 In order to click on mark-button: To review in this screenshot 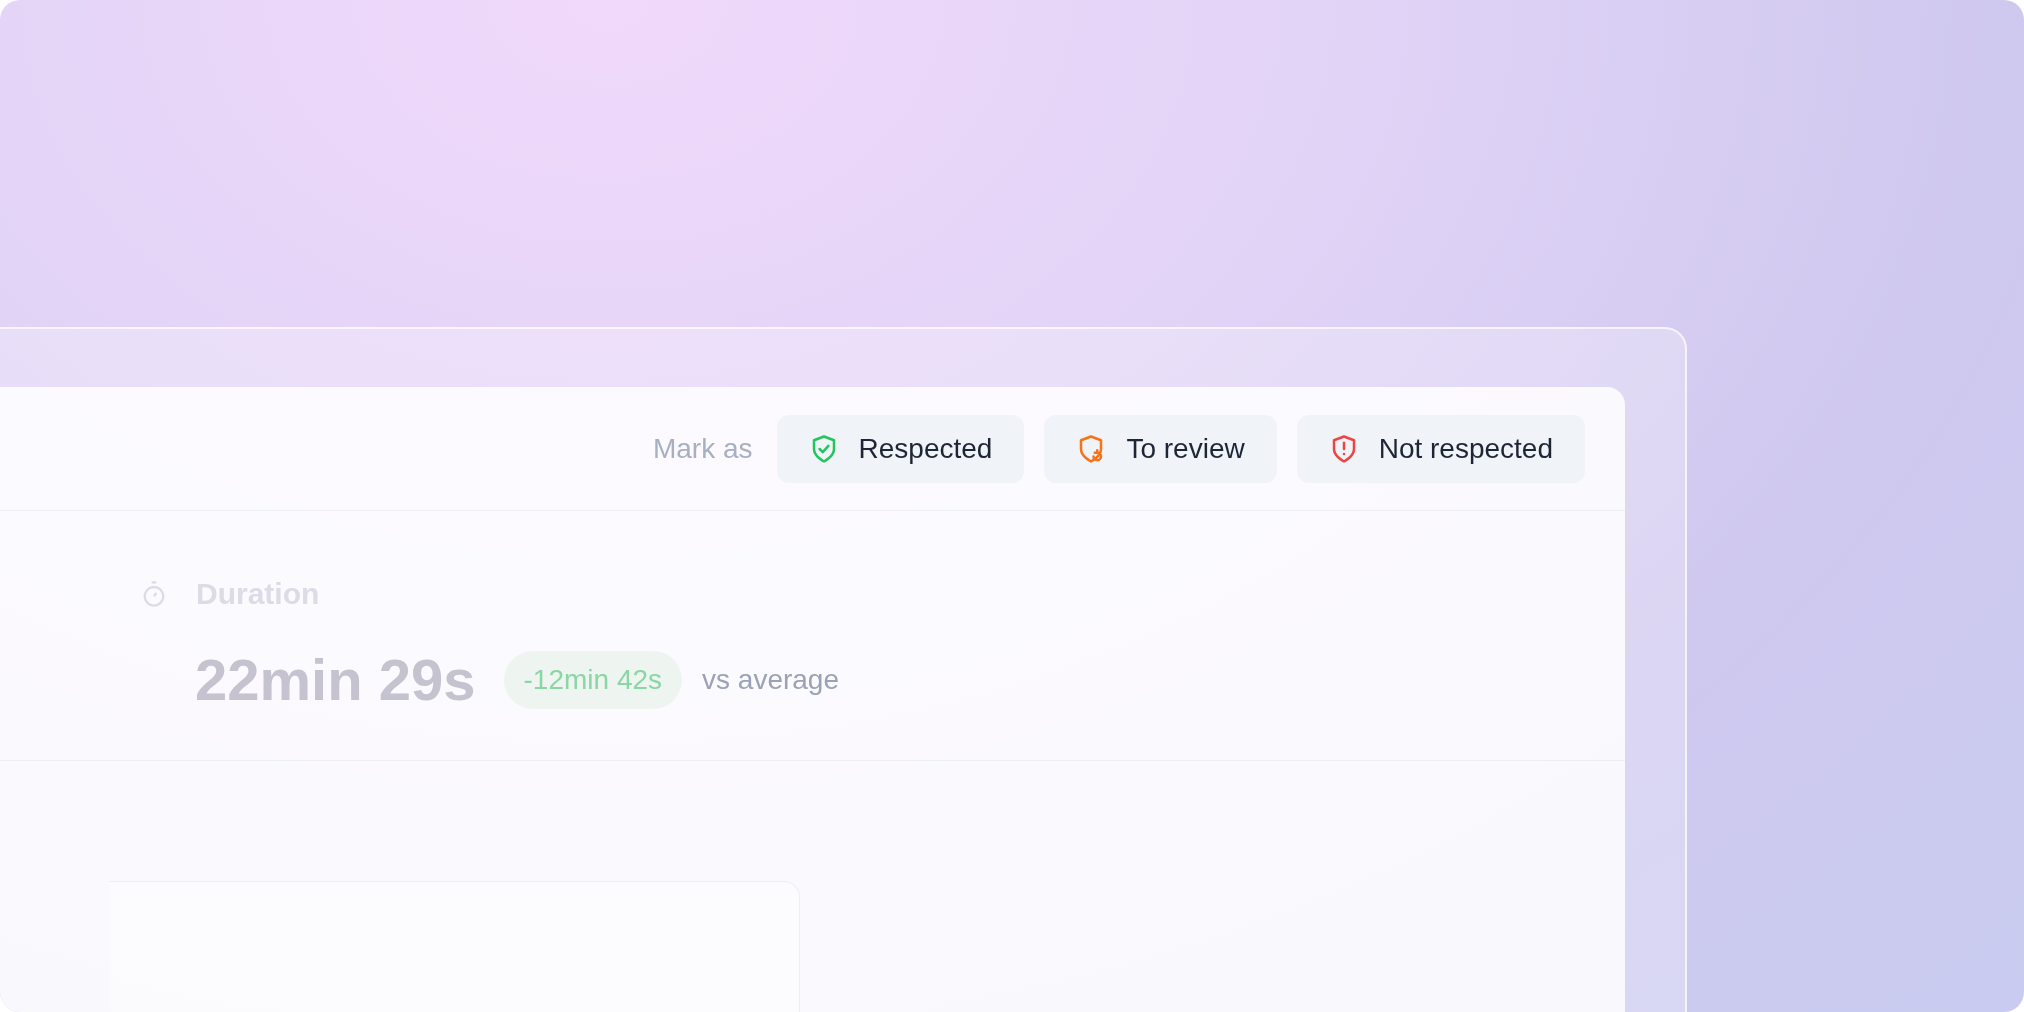, I will do `click(1160, 448)`.